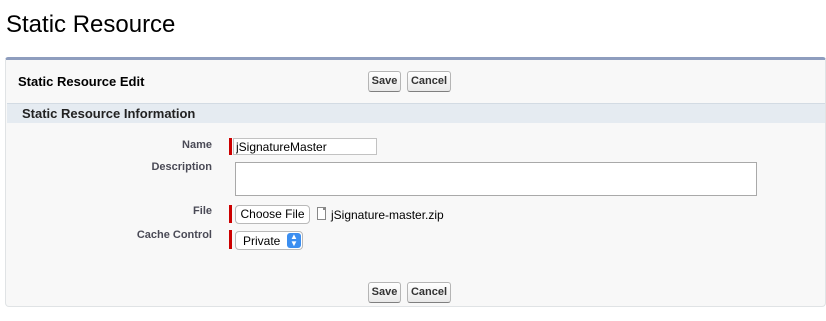  Describe the element at coordinates (109, 113) in the screenshot. I see `section-title: Static Resource Information` at that location.